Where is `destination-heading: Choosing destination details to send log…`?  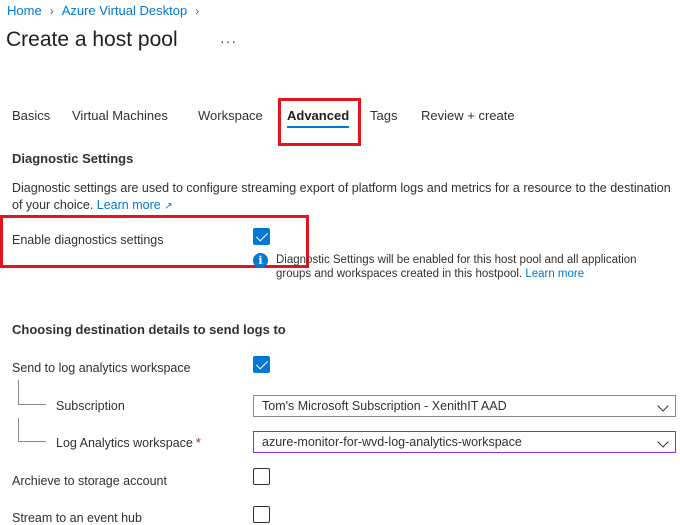 destination-heading: Choosing destination details to send log… is located at coordinates (149, 329).